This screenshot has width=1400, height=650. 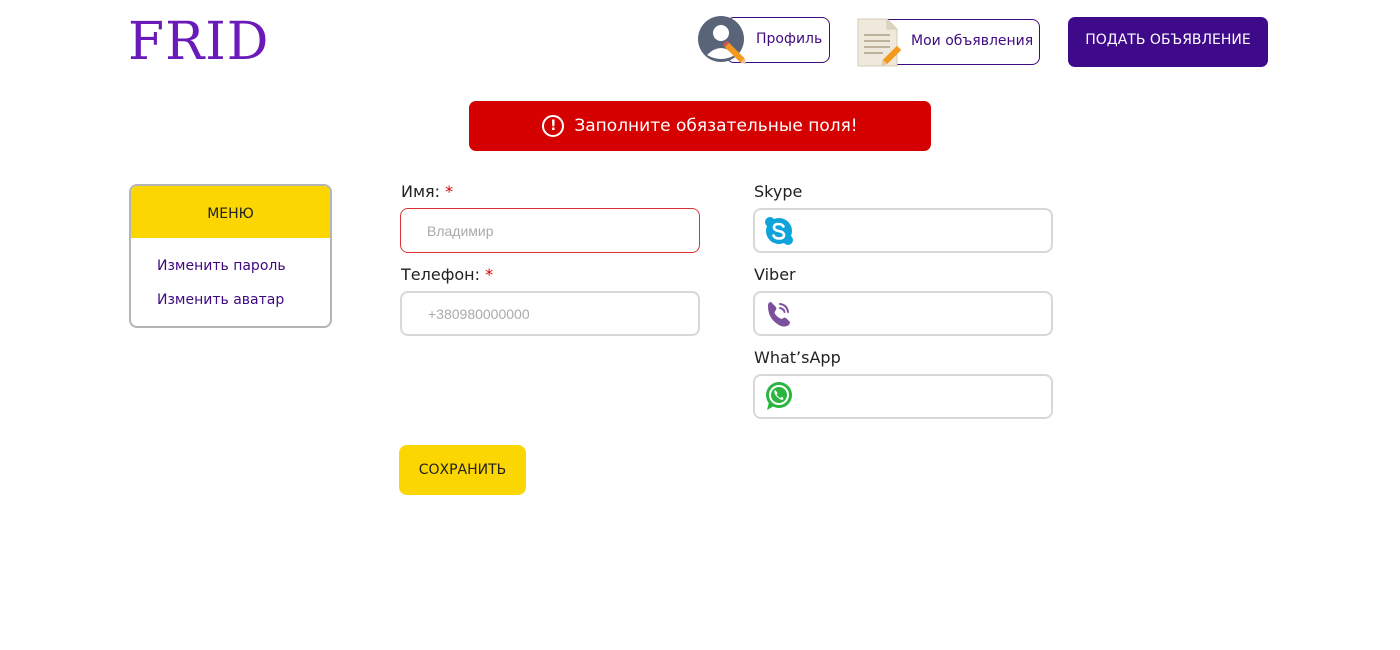 What do you see at coordinates (550, 230) in the screenshot?
I see `name-input` at bounding box center [550, 230].